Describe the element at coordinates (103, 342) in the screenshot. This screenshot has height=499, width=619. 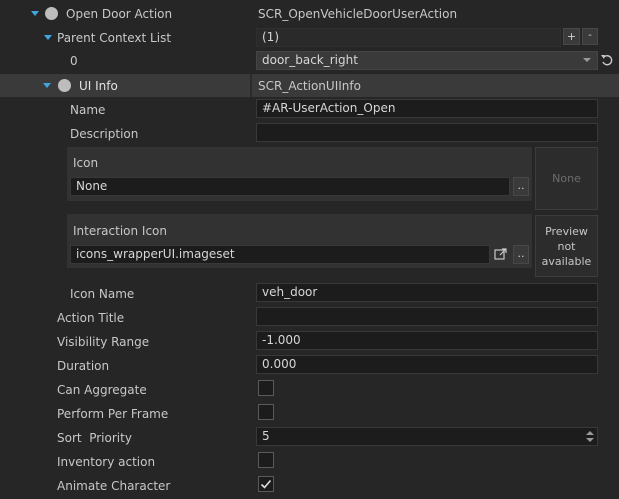
I see `visibility-range-label: Visibility Range` at that location.